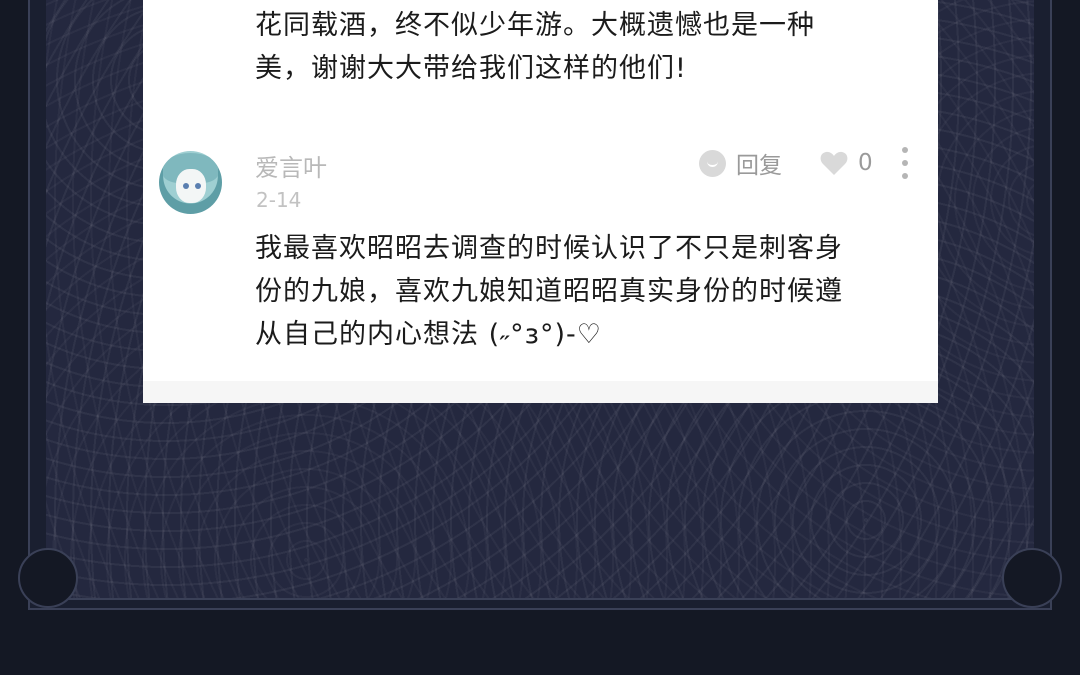  I want to click on more-options-button, so click(905, 163).